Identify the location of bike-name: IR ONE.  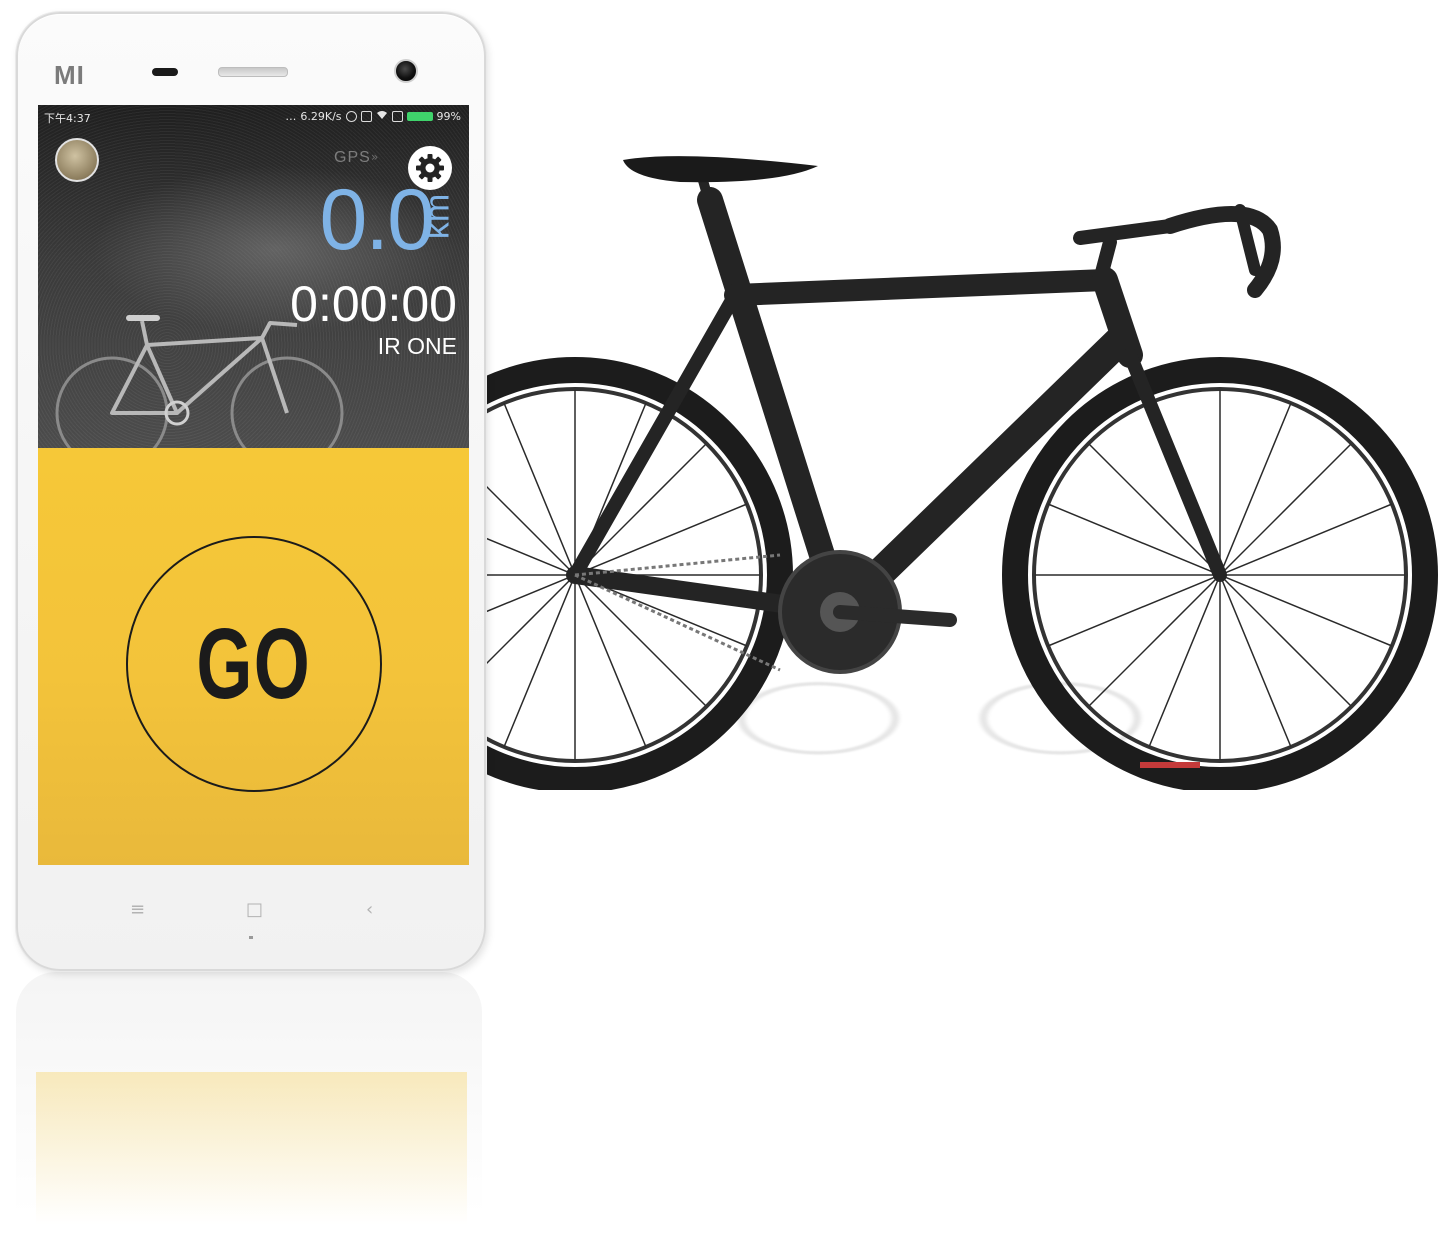
(417, 346).